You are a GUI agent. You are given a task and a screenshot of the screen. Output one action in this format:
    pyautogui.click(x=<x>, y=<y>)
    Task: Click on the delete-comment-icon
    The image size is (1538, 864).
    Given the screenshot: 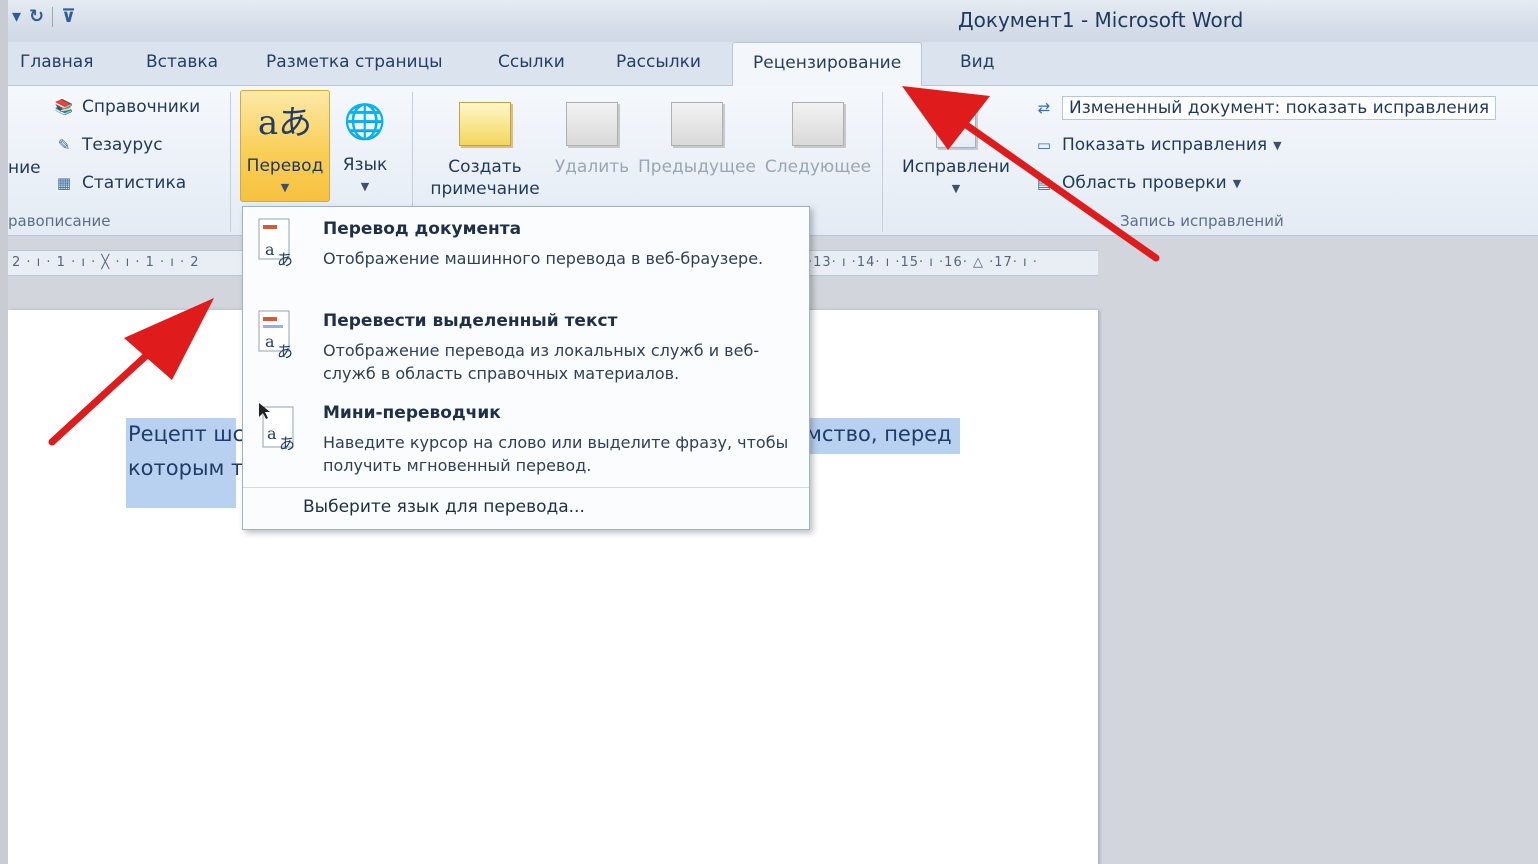 What is the action you would take?
    pyautogui.click(x=592, y=124)
    